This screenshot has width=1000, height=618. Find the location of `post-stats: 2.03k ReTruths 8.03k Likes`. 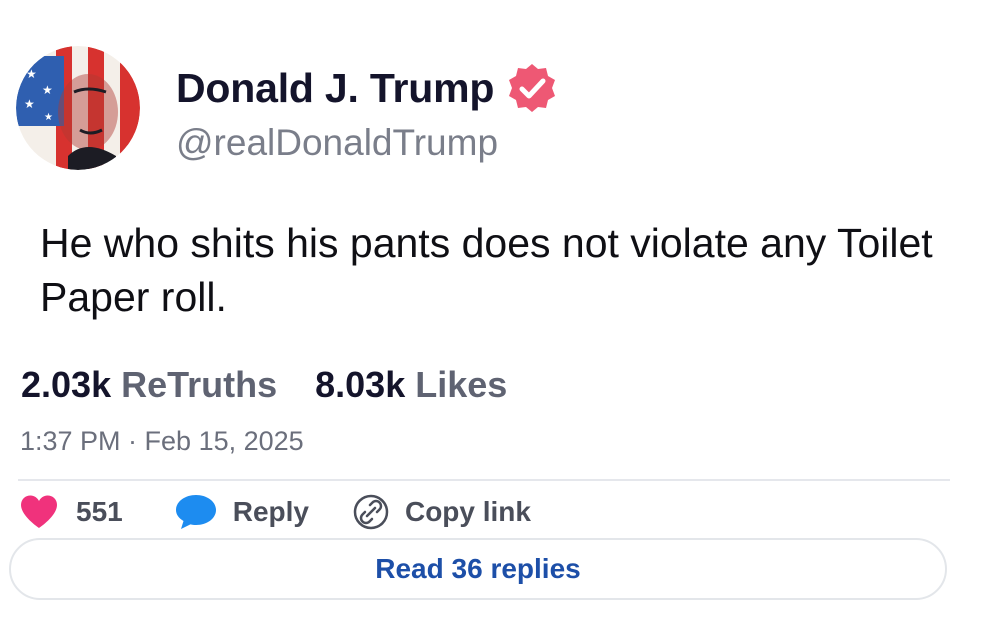

post-stats: 2.03k ReTruths 8.03k Likes is located at coordinates (264, 385).